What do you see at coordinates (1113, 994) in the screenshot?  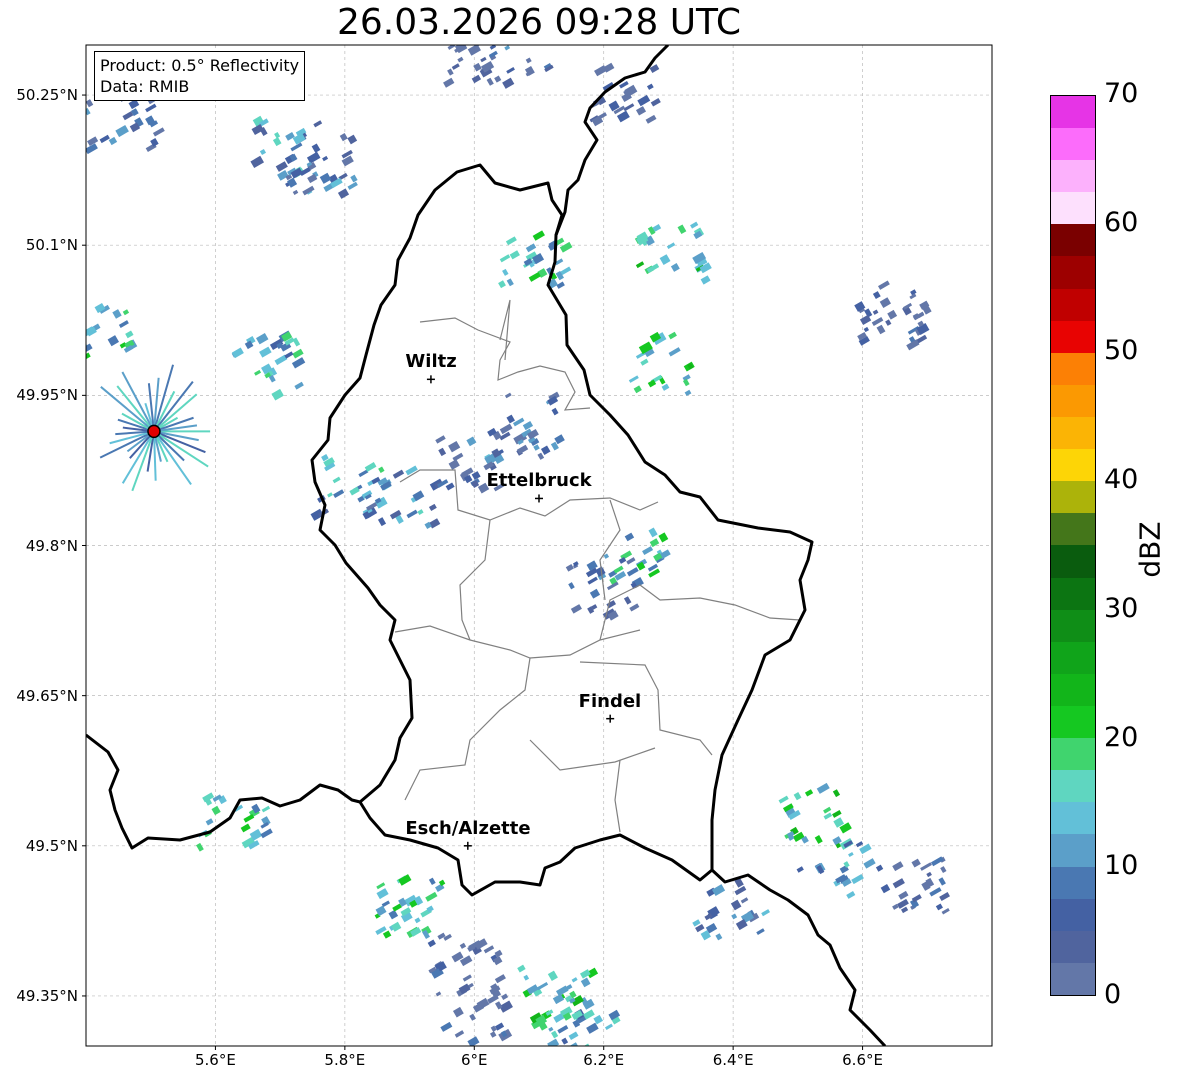 I see `colorbar-tick-label: 0` at bounding box center [1113, 994].